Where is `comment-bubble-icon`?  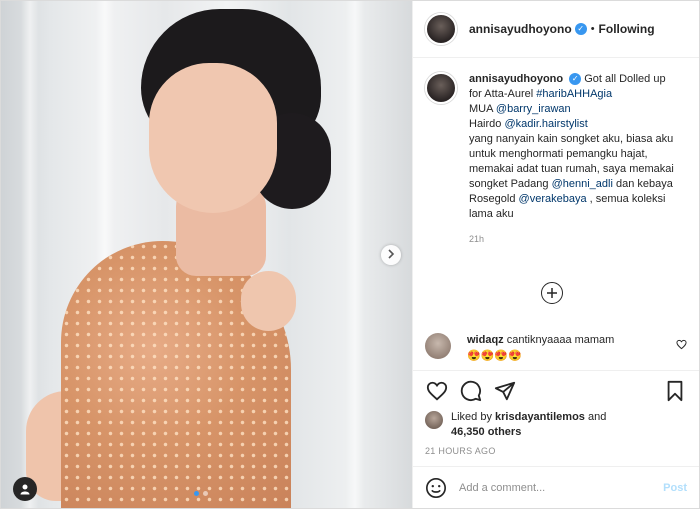 comment-bubble-icon is located at coordinates (471, 390).